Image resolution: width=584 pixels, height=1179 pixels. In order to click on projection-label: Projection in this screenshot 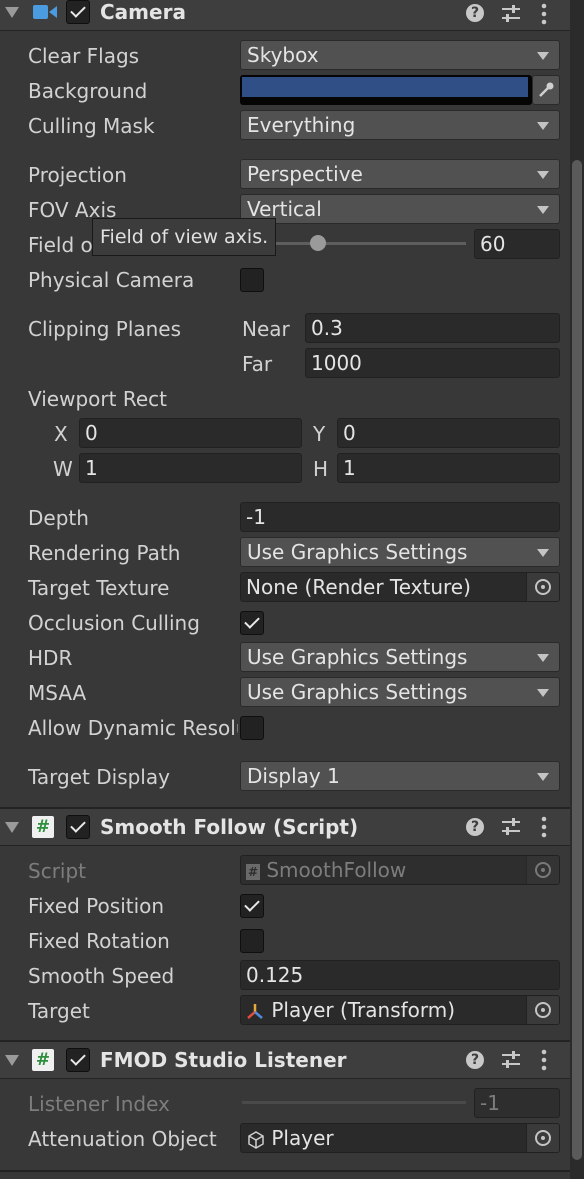, I will do `click(77, 175)`.